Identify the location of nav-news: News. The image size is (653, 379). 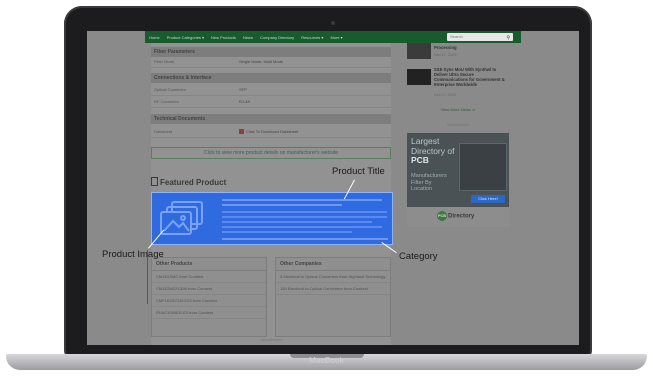
(248, 37).